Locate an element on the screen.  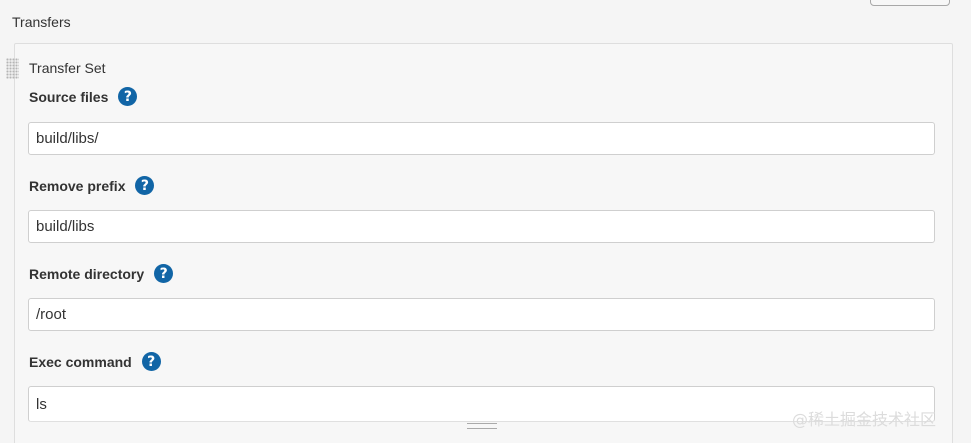
source-files-label-text: Source files is located at coordinates (69, 96).